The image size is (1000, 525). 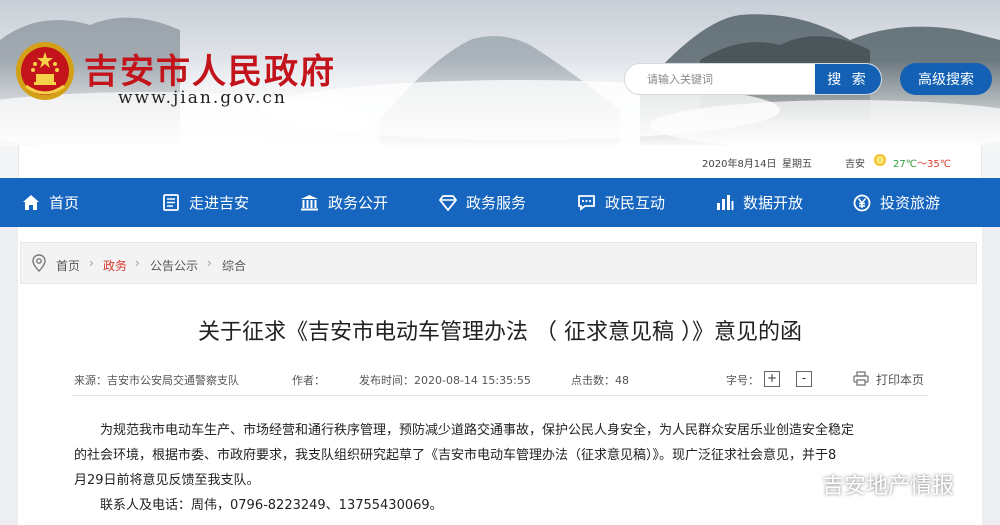 What do you see at coordinates (64, 203) in the screenshot?
I see `nav-label: 首页` at bounding box center [64, 203].